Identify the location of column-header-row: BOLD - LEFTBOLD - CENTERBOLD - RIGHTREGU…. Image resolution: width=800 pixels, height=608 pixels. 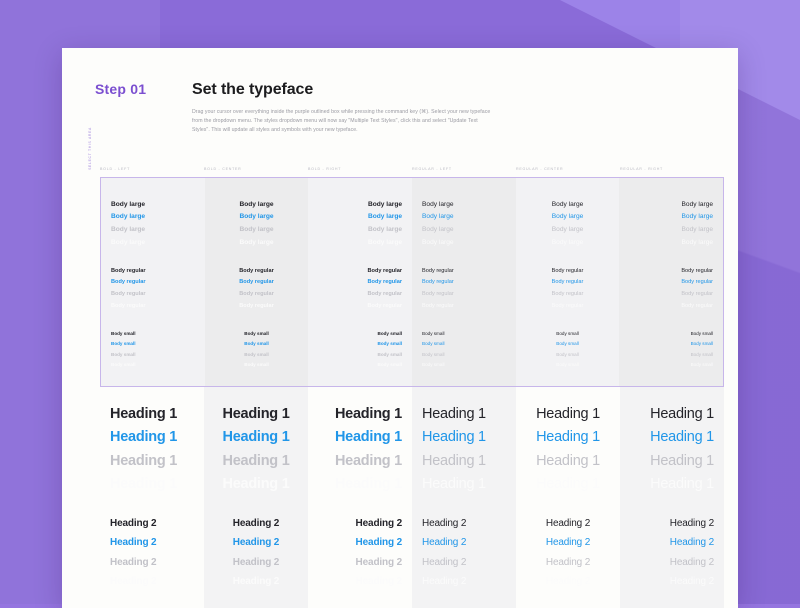
(400, 169).